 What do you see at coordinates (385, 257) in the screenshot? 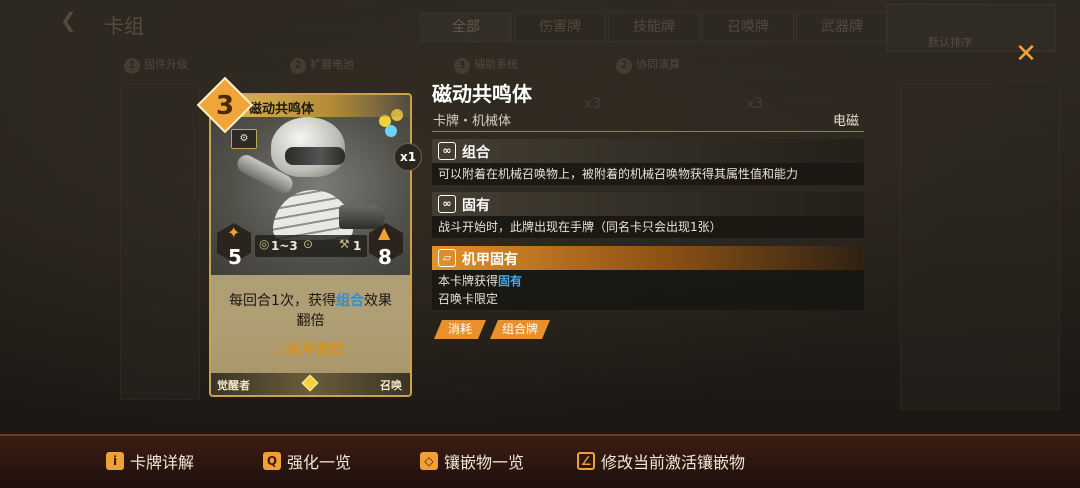
I see `defense-value: 8` at bounding box center [385, 257].